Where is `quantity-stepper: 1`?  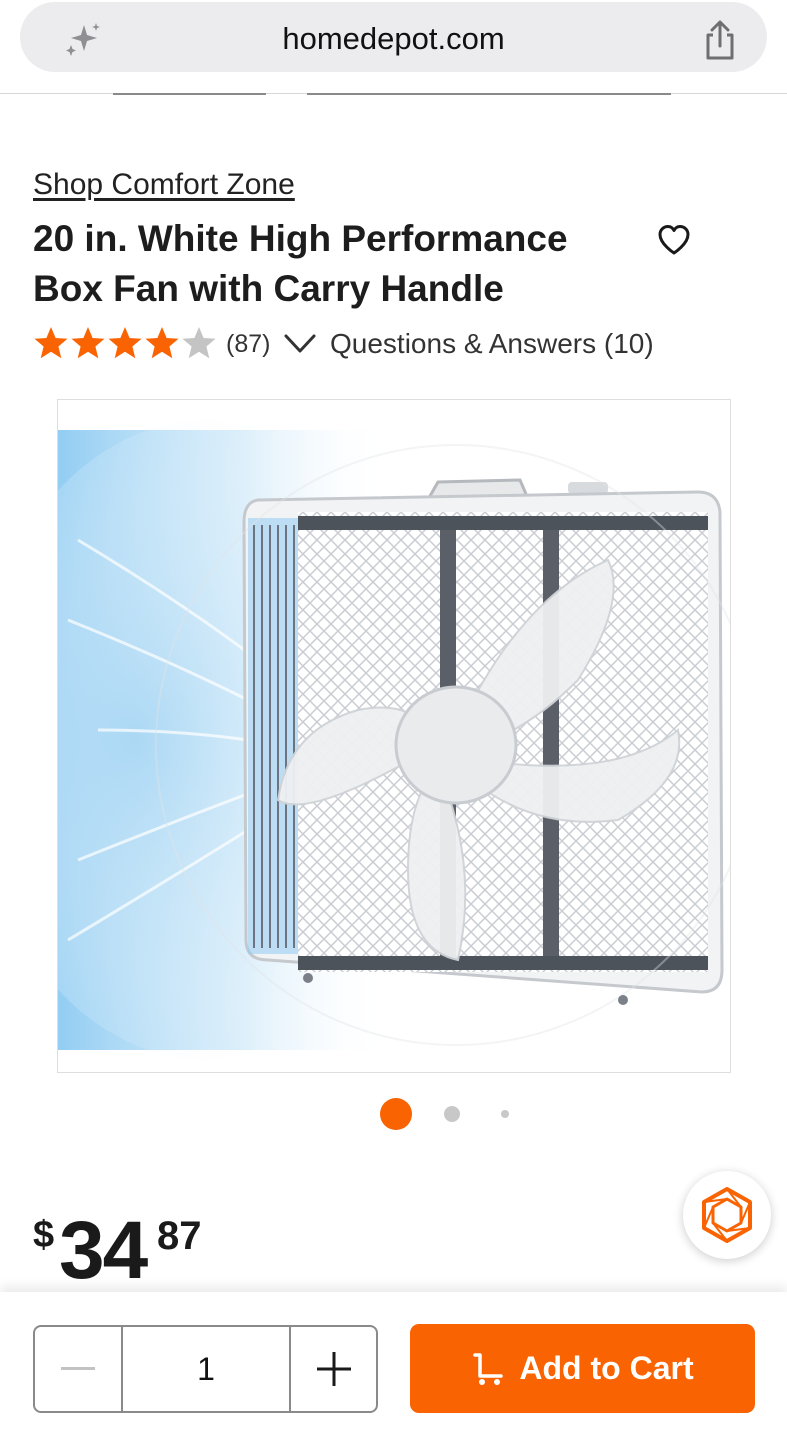 quantity-stepper: 1 is located at coordinates (205, 1369).